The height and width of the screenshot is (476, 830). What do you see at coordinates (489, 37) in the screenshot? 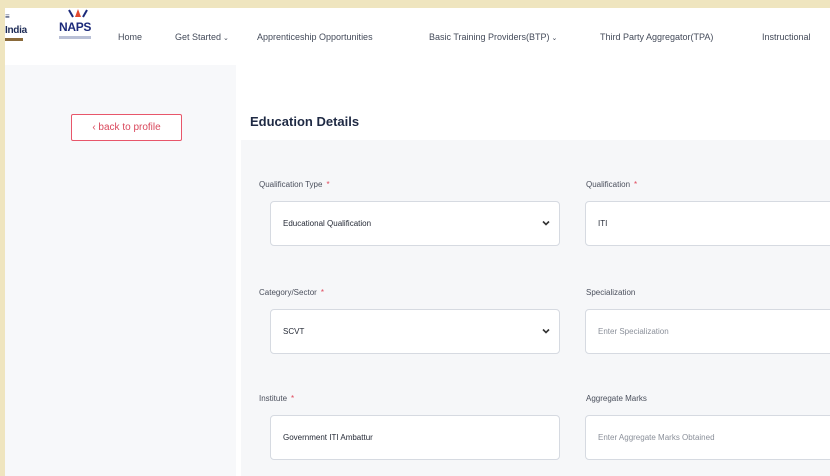
I see `nav-btp-label: Basic Training Providers(BTP)` at bounding box center [489, 37].